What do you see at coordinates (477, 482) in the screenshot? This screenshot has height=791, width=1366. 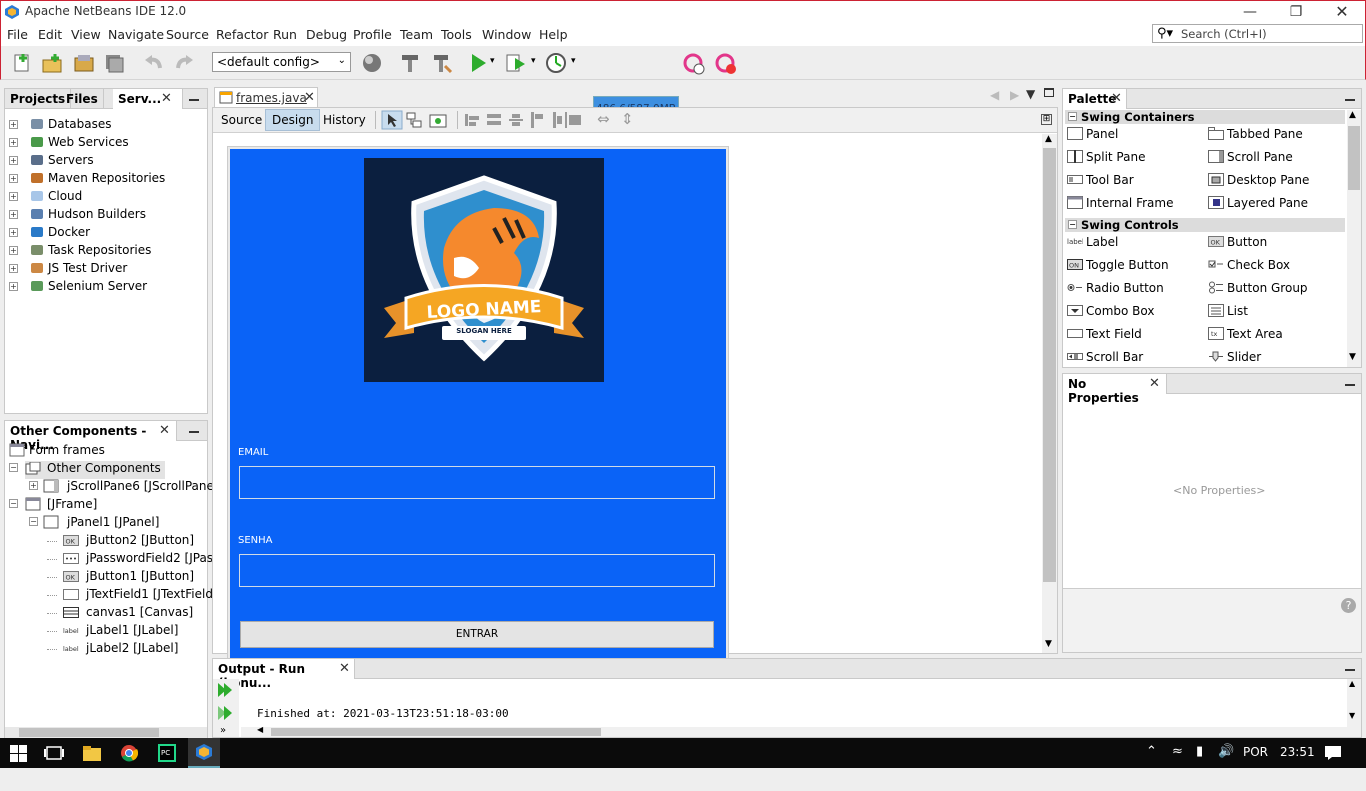 I see `email-text-field` at bounding box center [477, 482].